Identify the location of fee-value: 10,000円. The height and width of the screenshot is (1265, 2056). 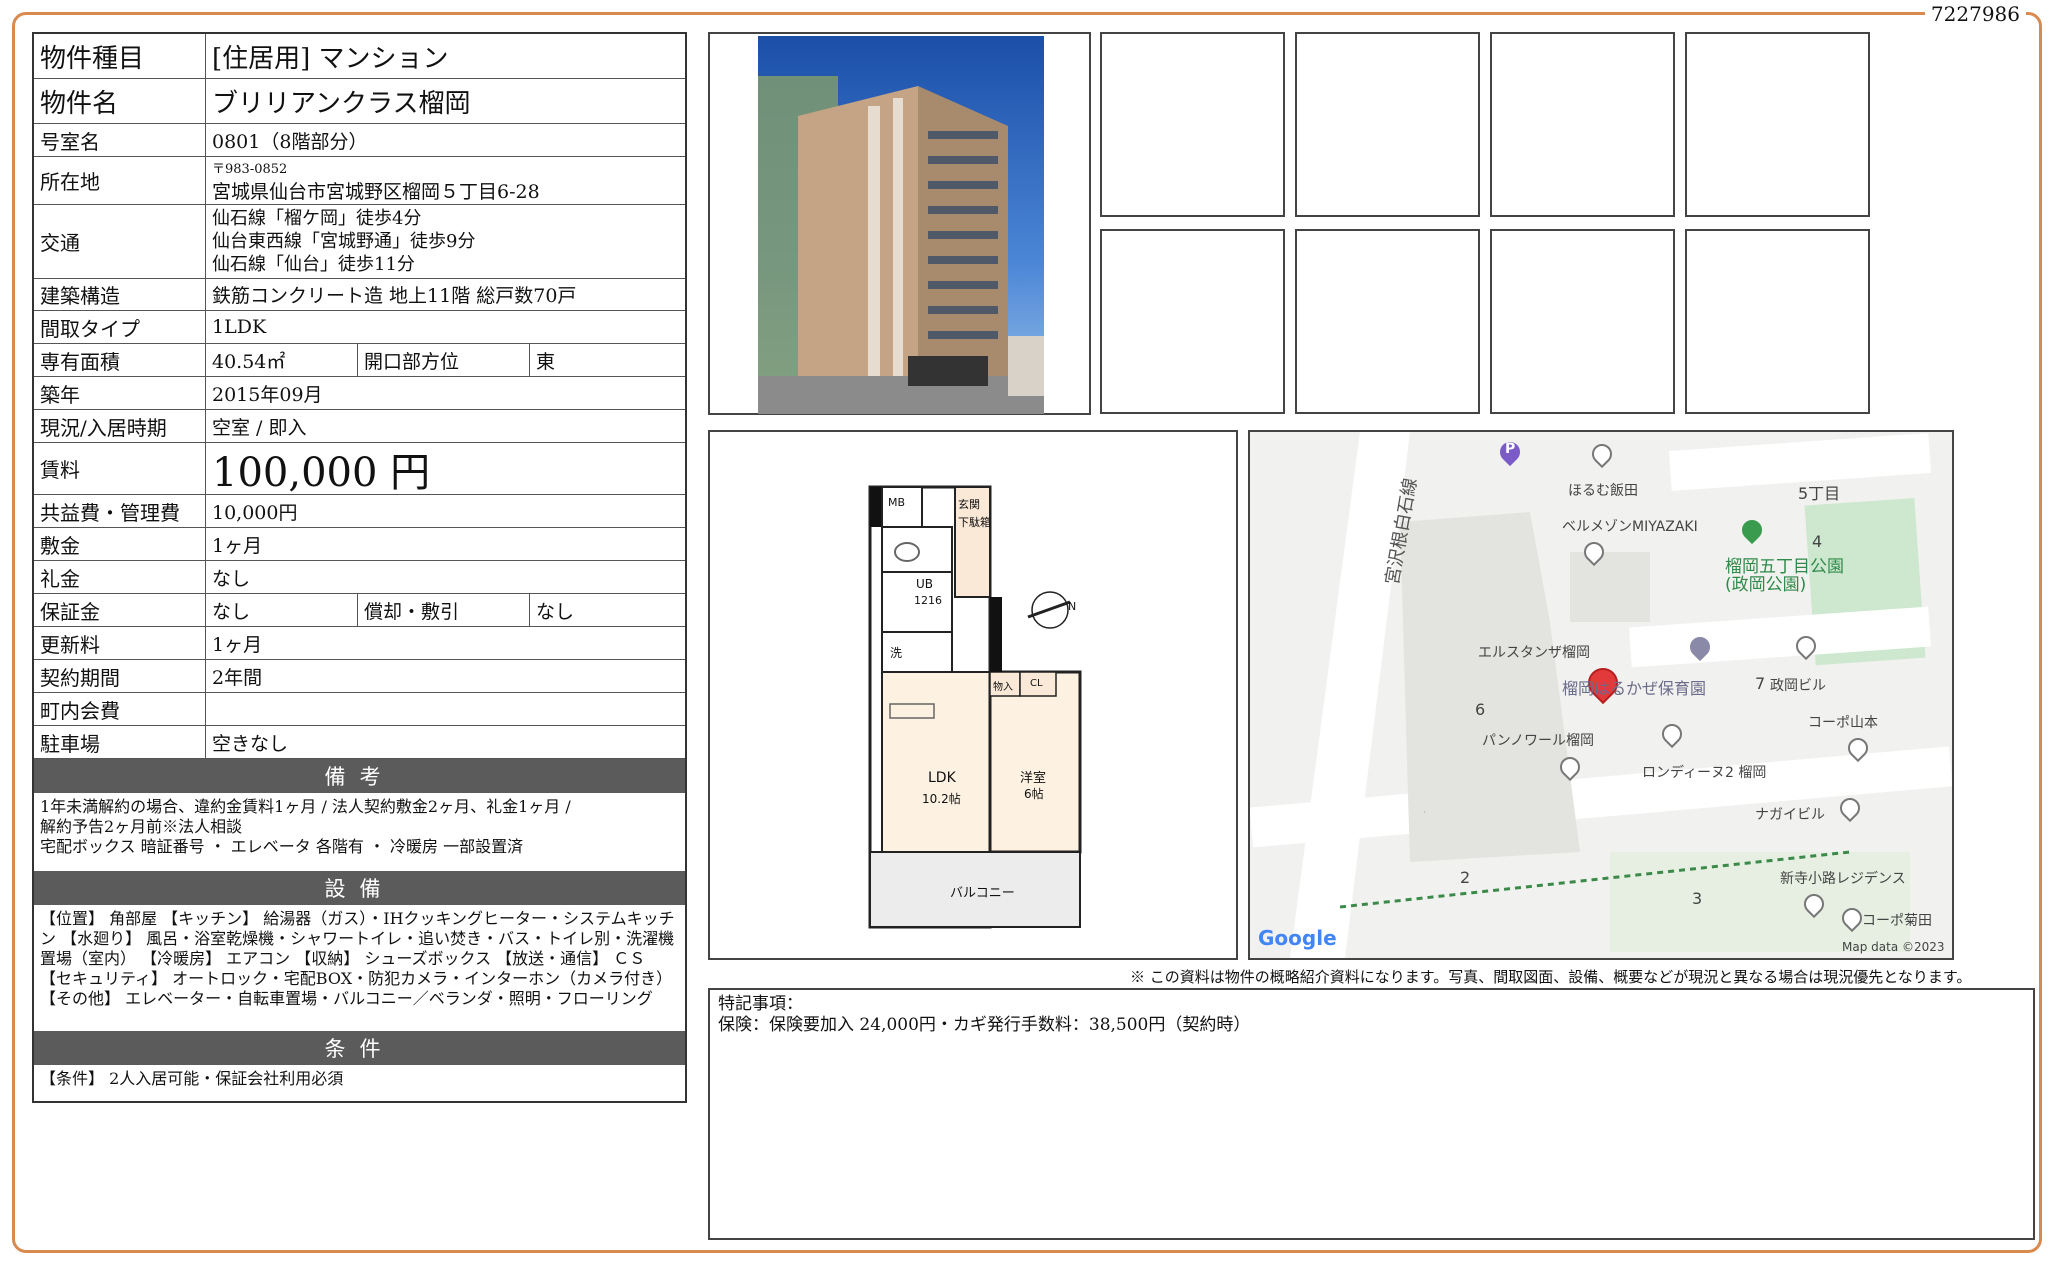
(255, 512).